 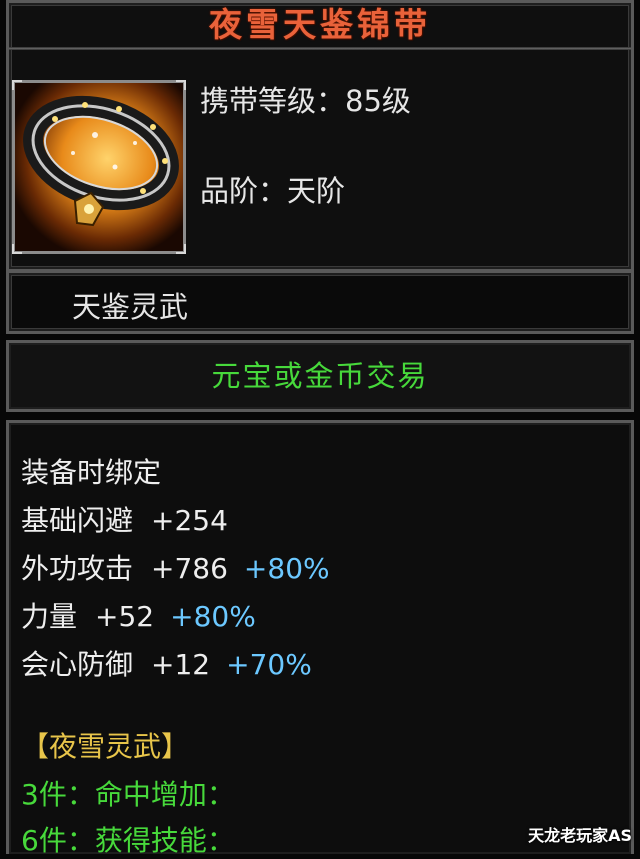 I want to click on stat-value: +786, so click(x=189, y=568).